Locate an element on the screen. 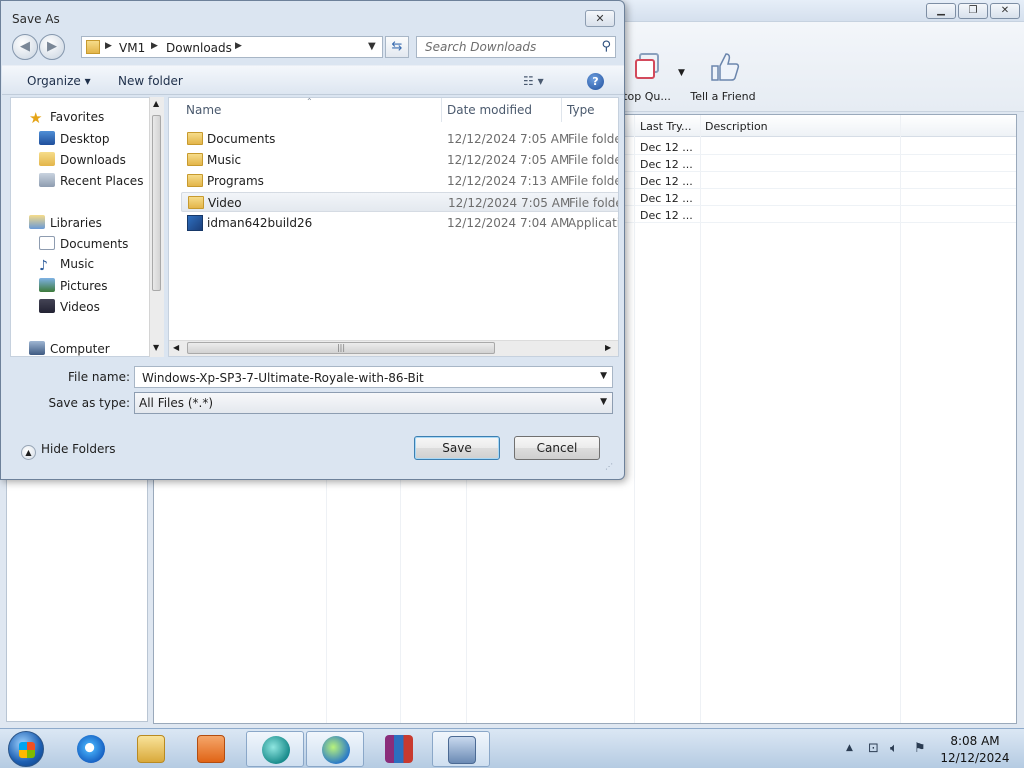 This screenshot has height=769, width=1024. action-center-flag-icon: ⚑ is located at coordinates (920, 748).